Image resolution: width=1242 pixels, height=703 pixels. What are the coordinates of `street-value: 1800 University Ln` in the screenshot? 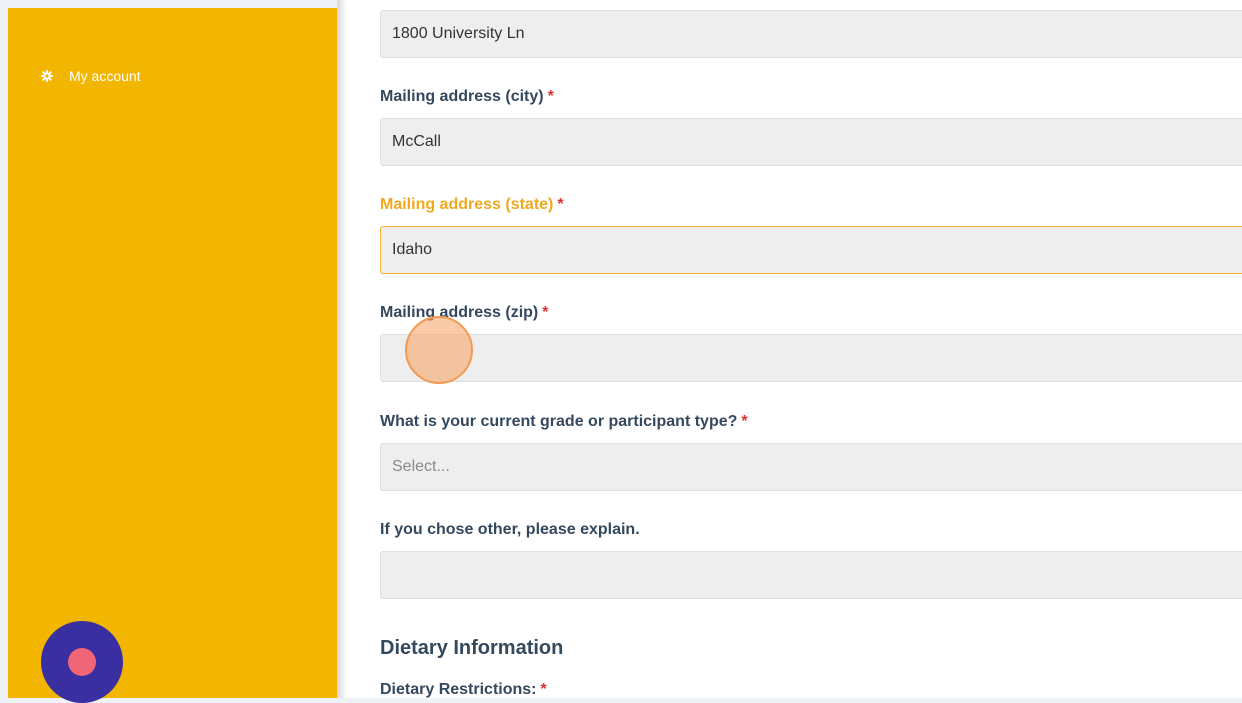 It's located at (458, 33).